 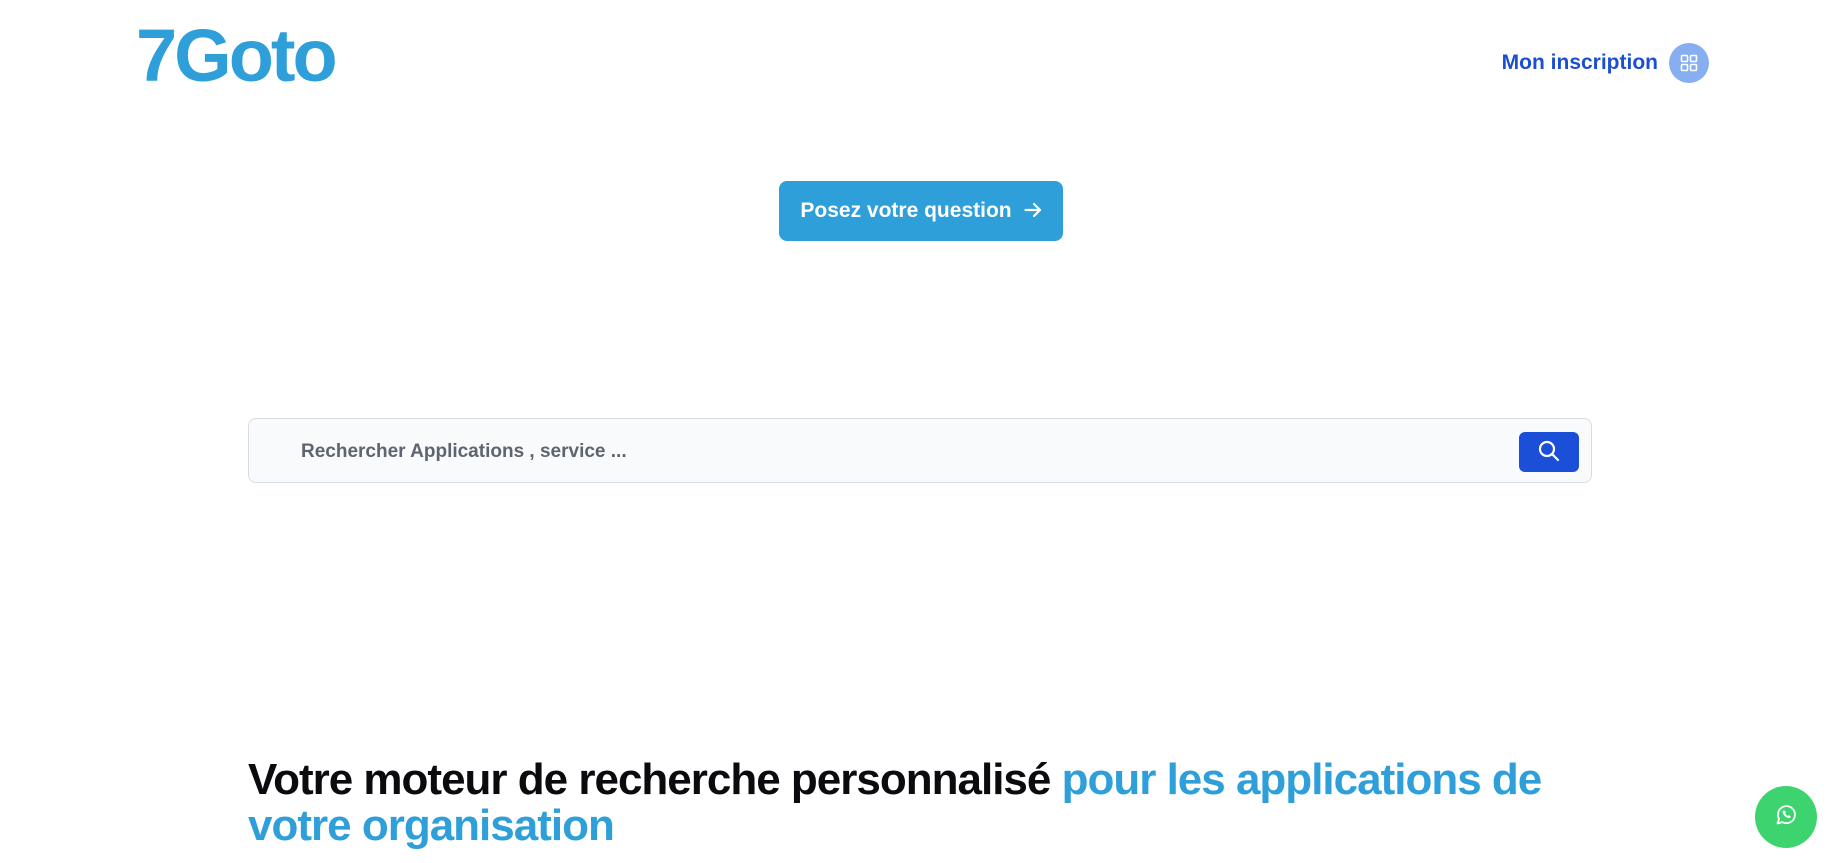 I want to click on search-icon, so click(x=1549, y=452).